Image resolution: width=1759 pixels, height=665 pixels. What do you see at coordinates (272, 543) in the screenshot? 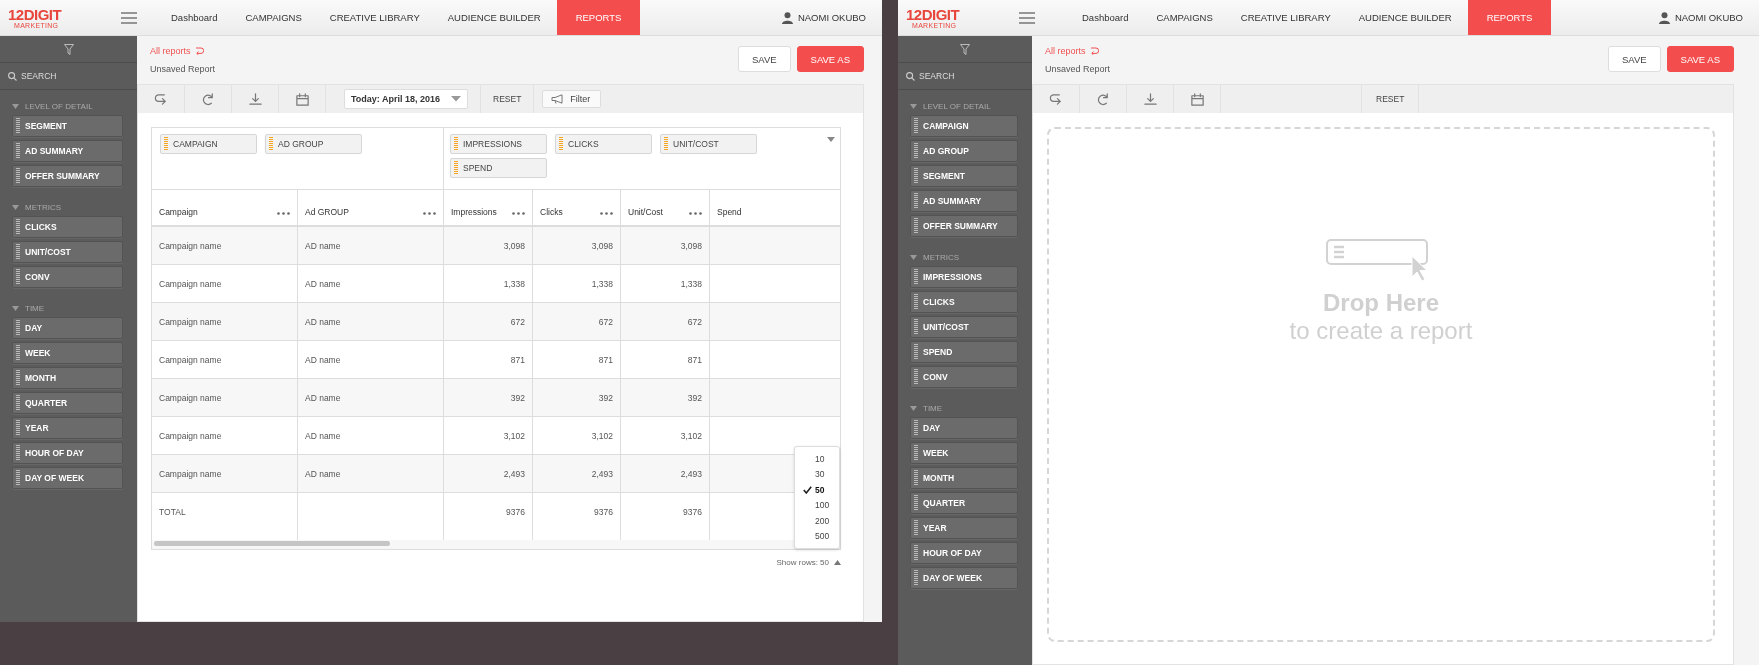
I see `scrollbar-thumb` at bounding box center [272, 543].